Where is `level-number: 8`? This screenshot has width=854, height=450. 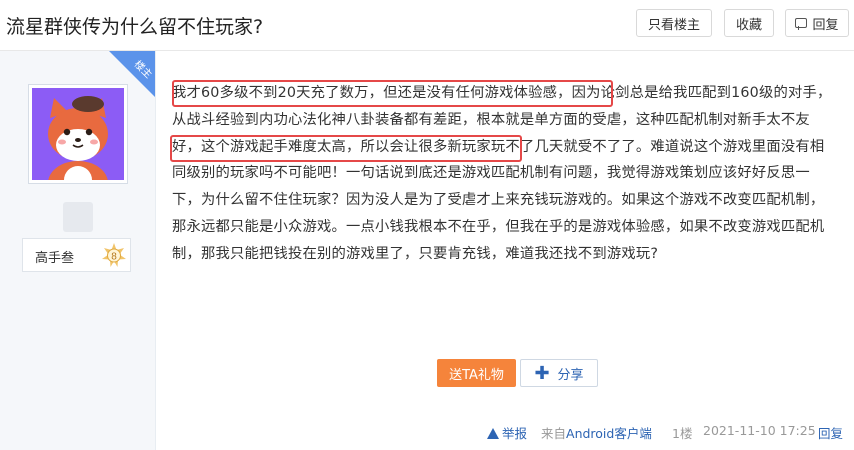 level-number: 8 is located at coordinates (114, 256).